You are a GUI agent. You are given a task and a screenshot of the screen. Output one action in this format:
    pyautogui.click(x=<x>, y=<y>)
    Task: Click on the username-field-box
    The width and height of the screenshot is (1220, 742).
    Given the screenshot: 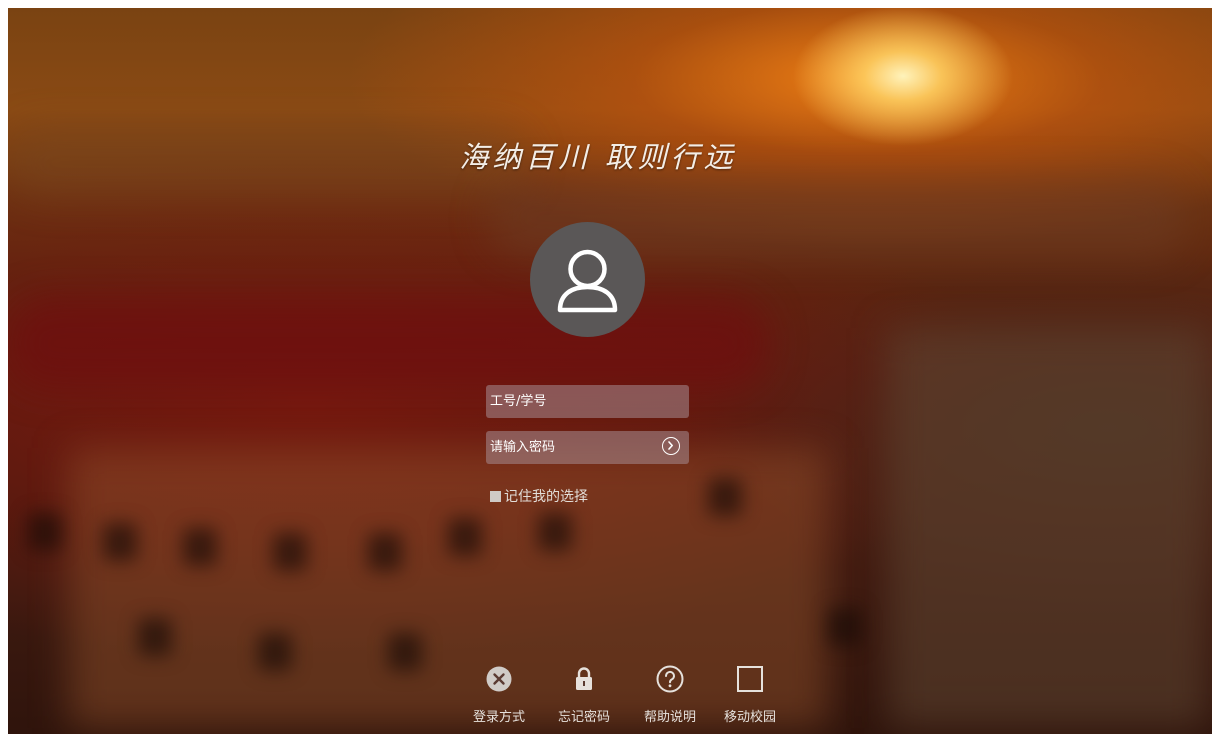 What is the action you would take?
    pyautogui.click(x=587, y=401)
    